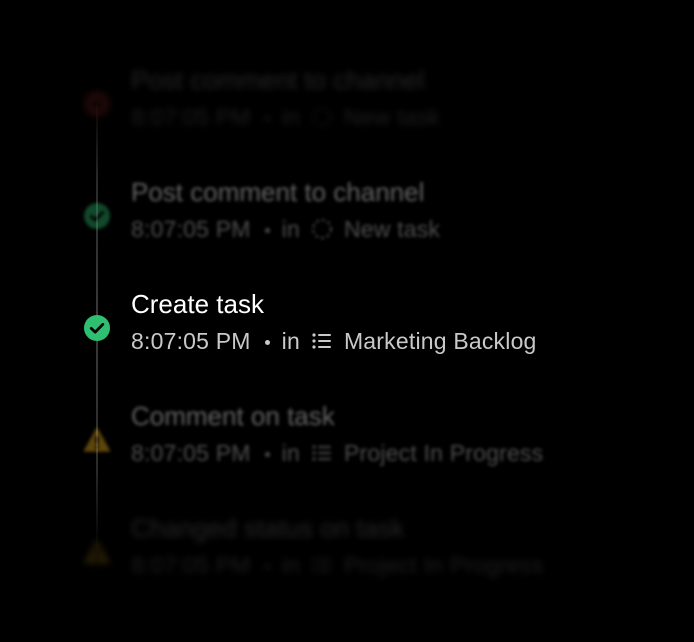 This screenshot has width=694, height=642. Describe the element at coordinates (197, 304) in the screenshot. I see `item-title: Create task` at that location.